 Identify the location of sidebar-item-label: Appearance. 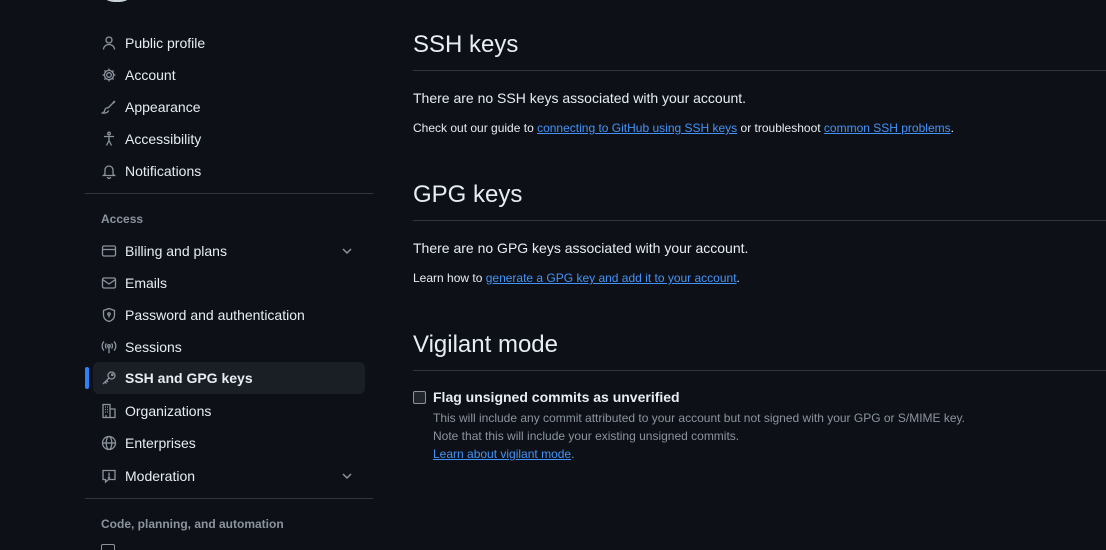
(163, 107).